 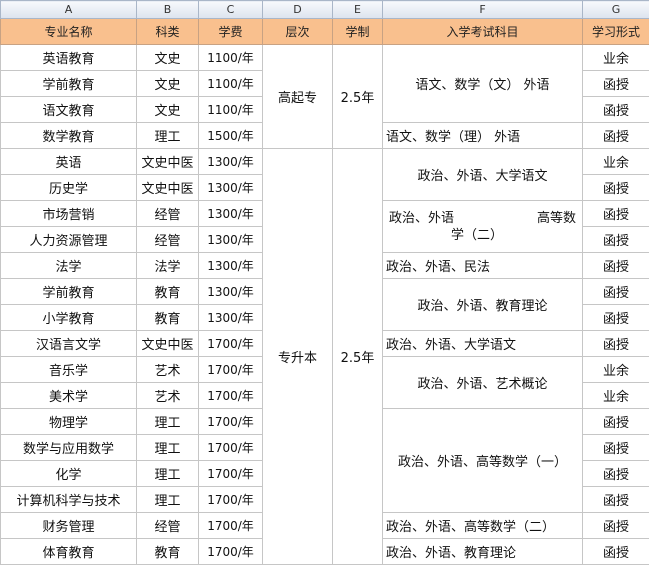 What do you see at coordinates (68, 499) in the screenshot?
I see `major-cell: 计算机科学与技术` at bounding box center [68, 499].